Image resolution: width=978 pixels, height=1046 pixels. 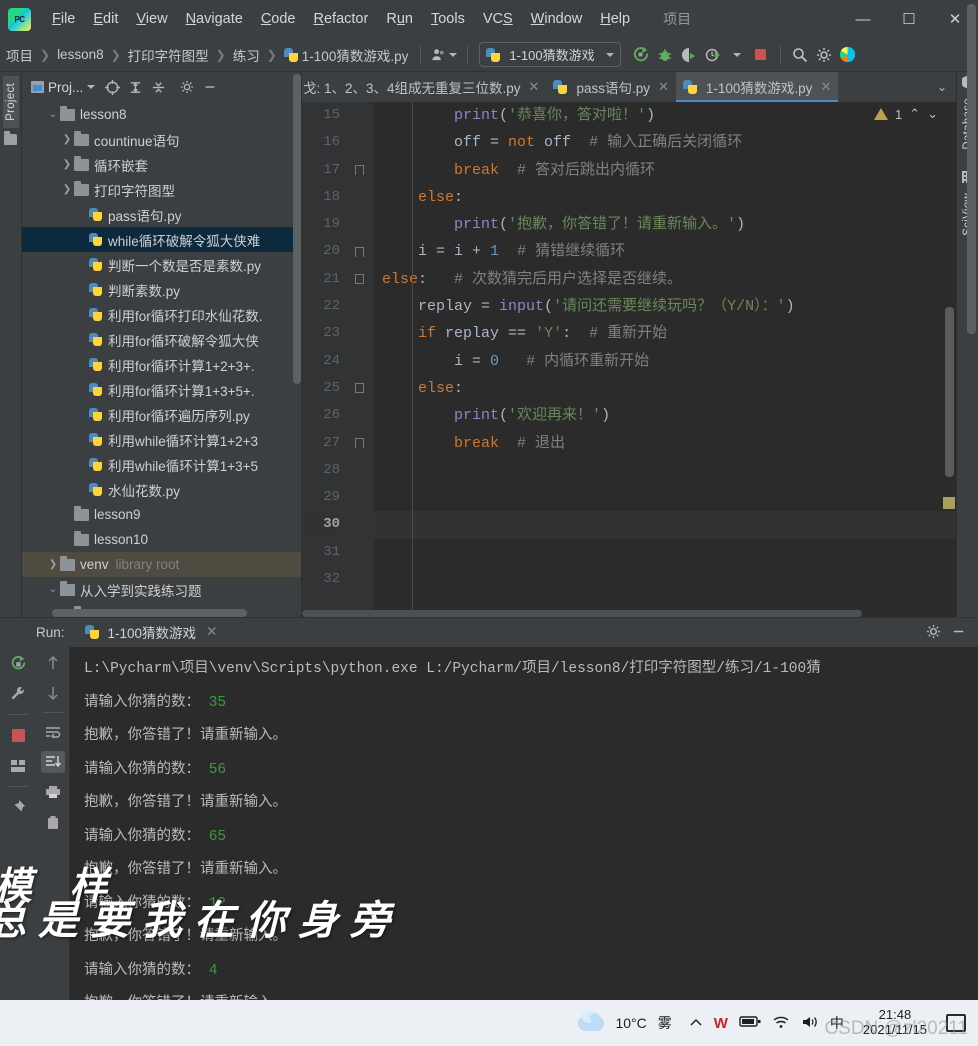 What do you see at coordinates (824, 55) in the screenshot?
I see `settings-gear-icon` at bounding box center [824, 55].